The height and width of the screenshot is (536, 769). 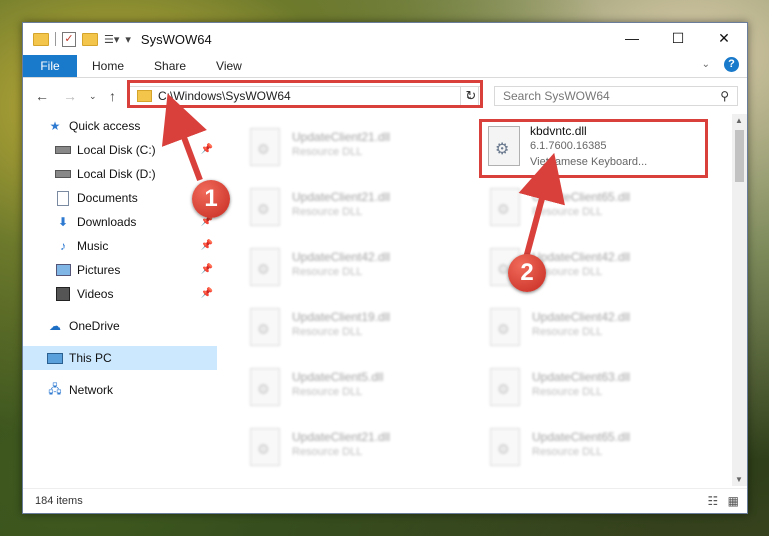 What do you see at coordinates (107, 198) in the screenshot?
I see `sidebar-item-label: Documents` at bounding box center [107, 198].